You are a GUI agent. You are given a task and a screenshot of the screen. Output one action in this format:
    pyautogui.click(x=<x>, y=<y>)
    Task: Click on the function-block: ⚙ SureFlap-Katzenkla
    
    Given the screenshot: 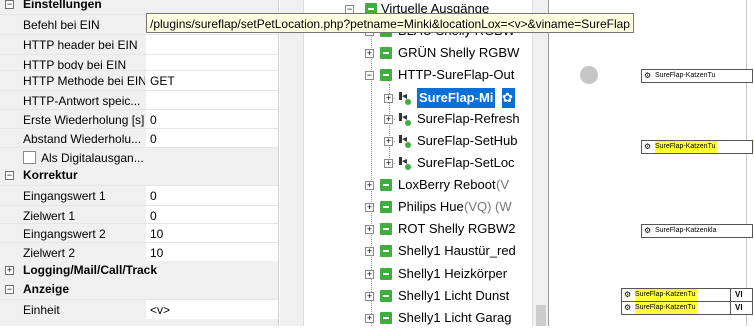 What is the action you would take?
    pyautogui.click(x=697, y=231)
    